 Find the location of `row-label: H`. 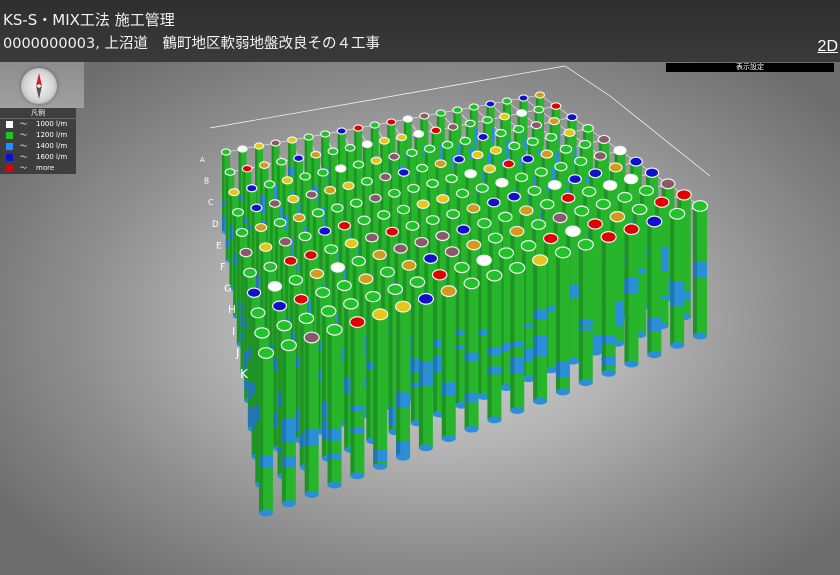

row-label: H is located at coordinates (232, 310).